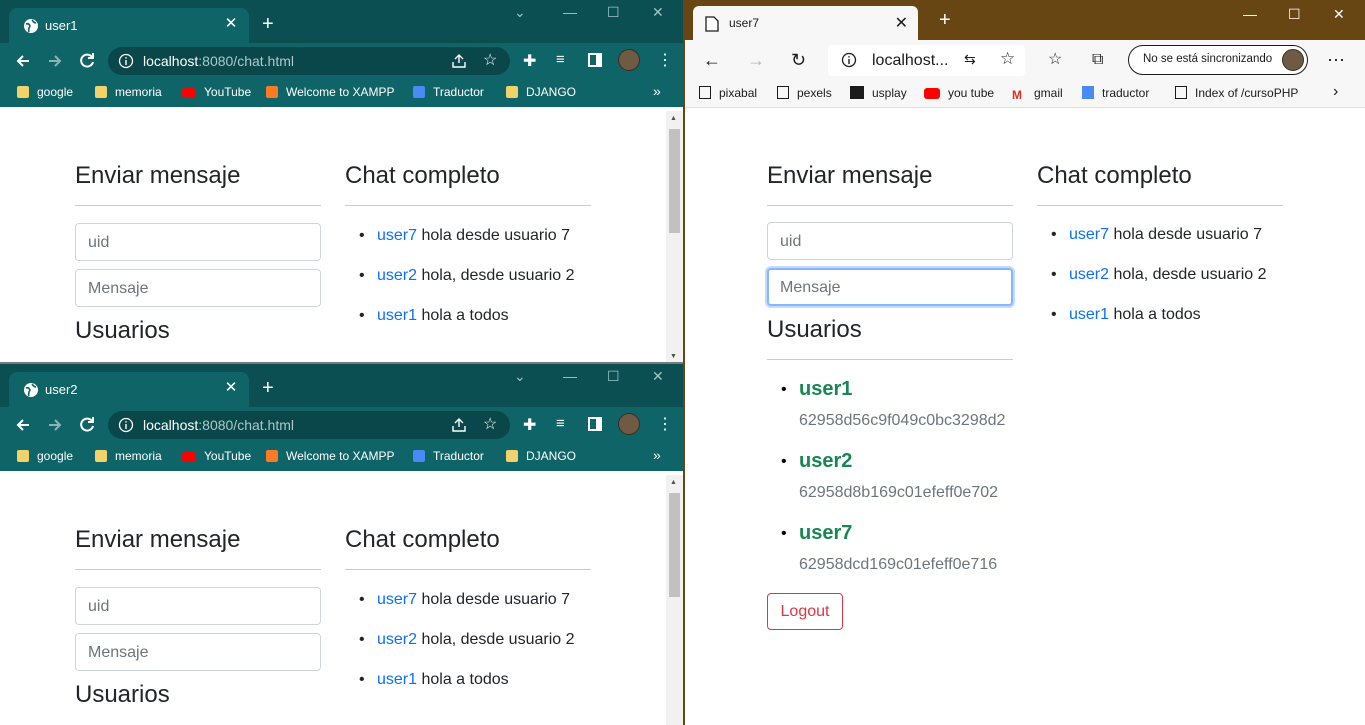 Image resolution: width=1365 pixels, height=725 pixels. Describe the element at coordinates (1336, 60) in the screenshot. I see `menu-icon: ⋯` at that location.